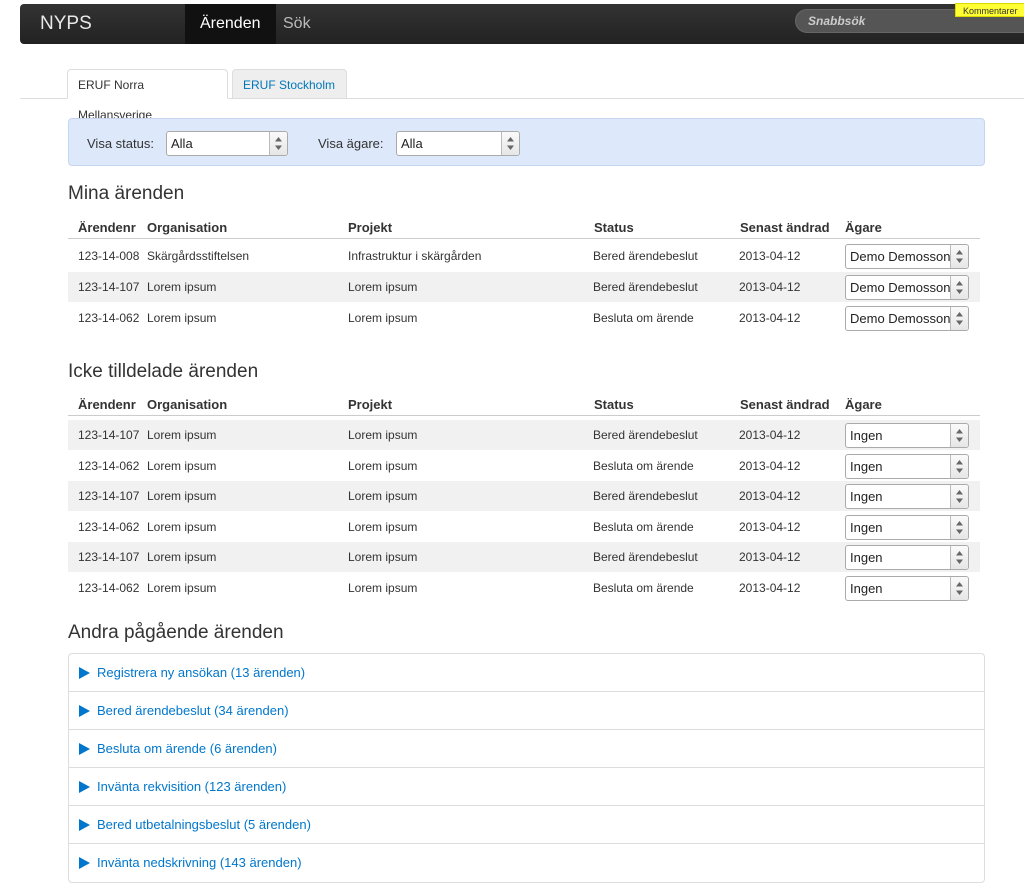 The image size is (1024, 891). What do you see at coordinates (458, 143) in the screenshot?
I see `owner-filter-select: Alla` at bounding box center [458, 143].